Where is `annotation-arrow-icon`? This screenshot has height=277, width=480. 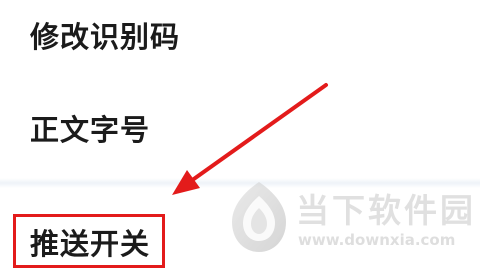
annotation-arrow-icon is located at coordinates (250, 139).